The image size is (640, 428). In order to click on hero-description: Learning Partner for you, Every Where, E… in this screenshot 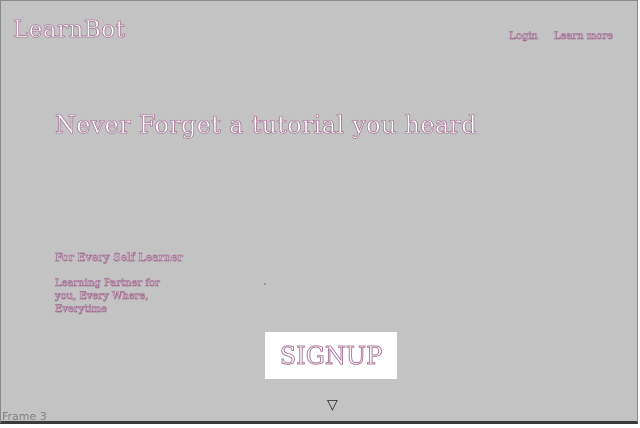, I will do `click(107, 297)`.